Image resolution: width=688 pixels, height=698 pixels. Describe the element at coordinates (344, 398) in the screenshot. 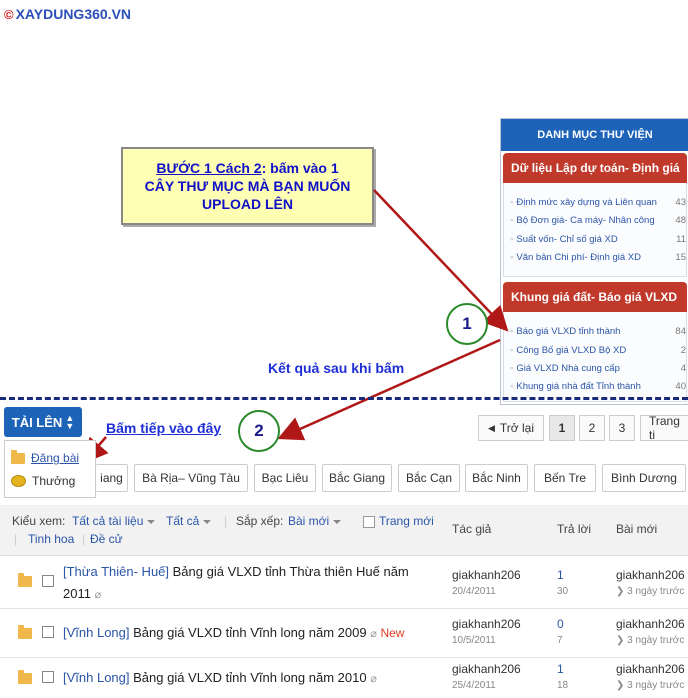

I see `separator-line` at that location.